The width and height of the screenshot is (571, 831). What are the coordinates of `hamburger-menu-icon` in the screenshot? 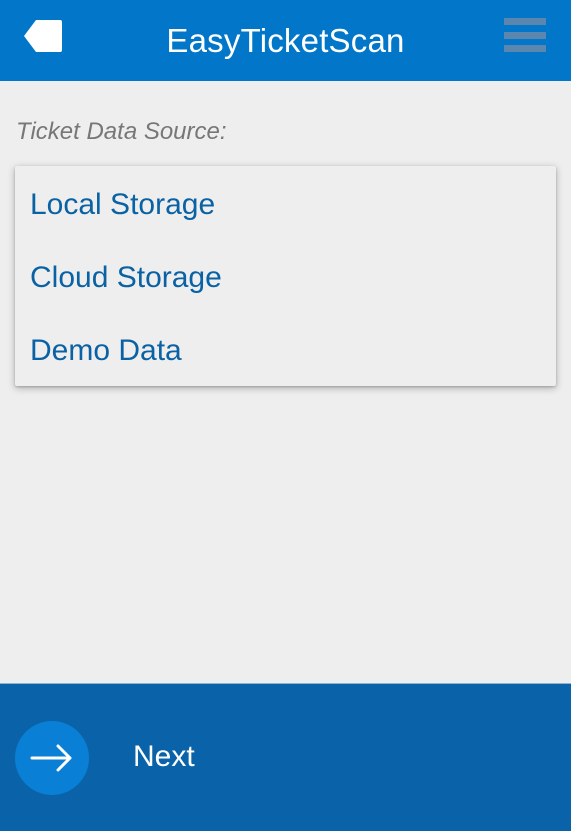 It's located at (525, 35).